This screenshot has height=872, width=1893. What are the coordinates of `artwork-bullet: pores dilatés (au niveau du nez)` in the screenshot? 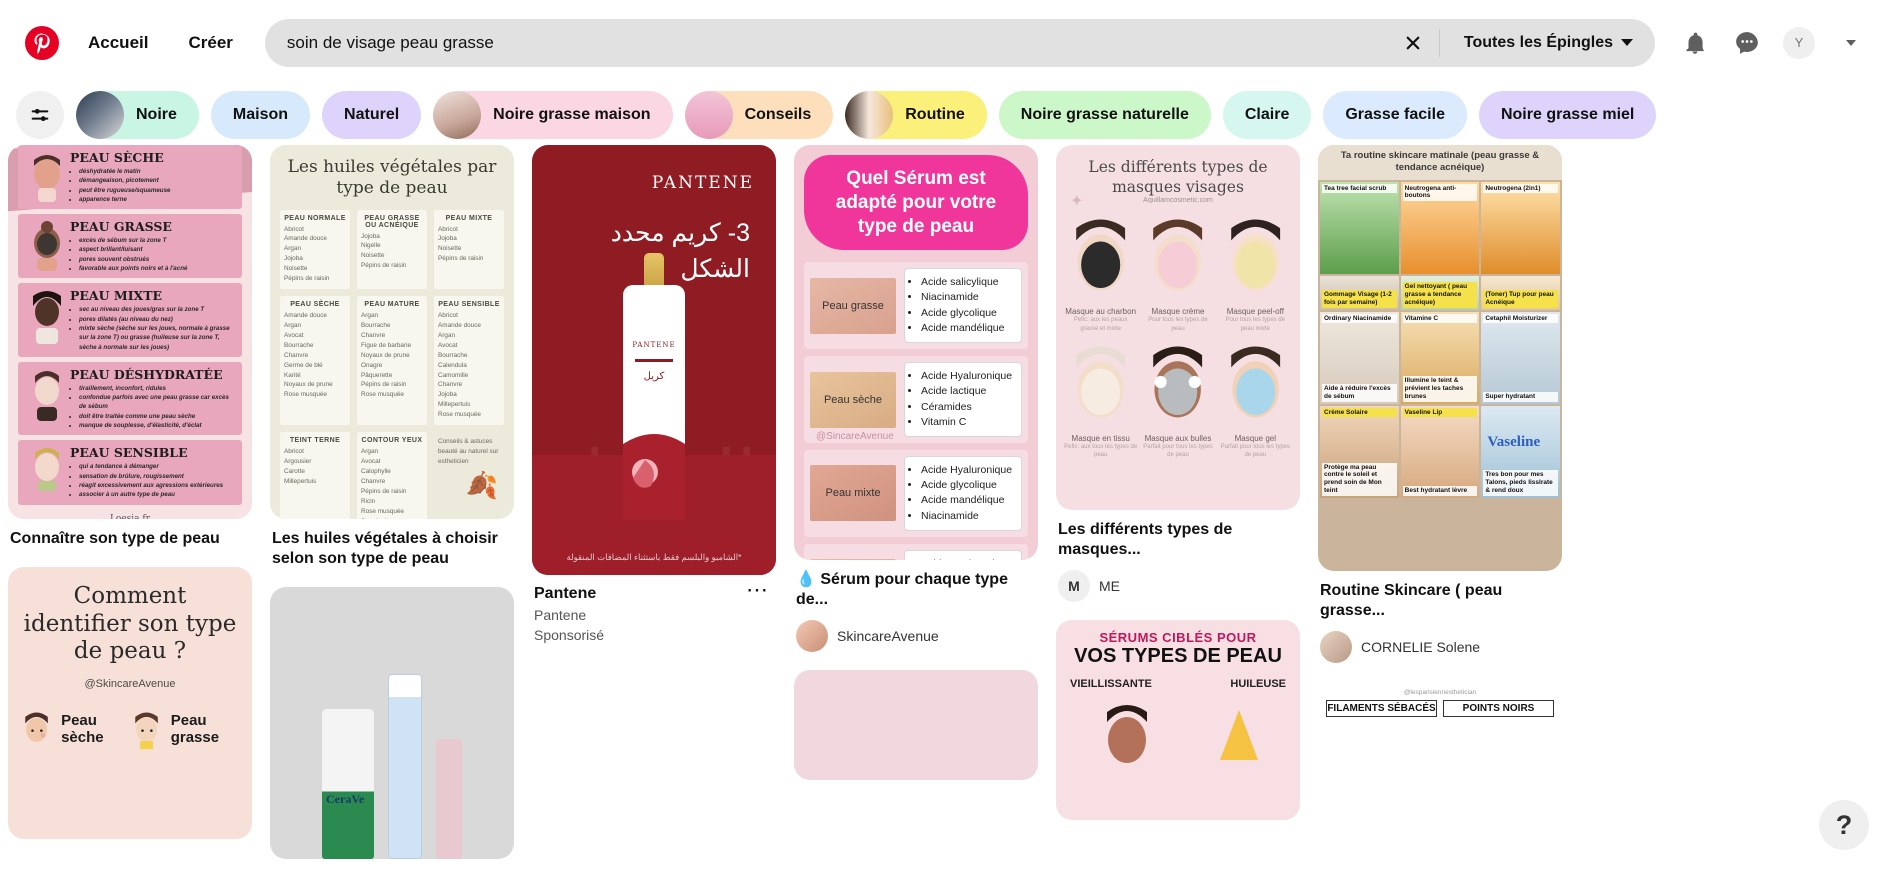 It's located at (157, 319).